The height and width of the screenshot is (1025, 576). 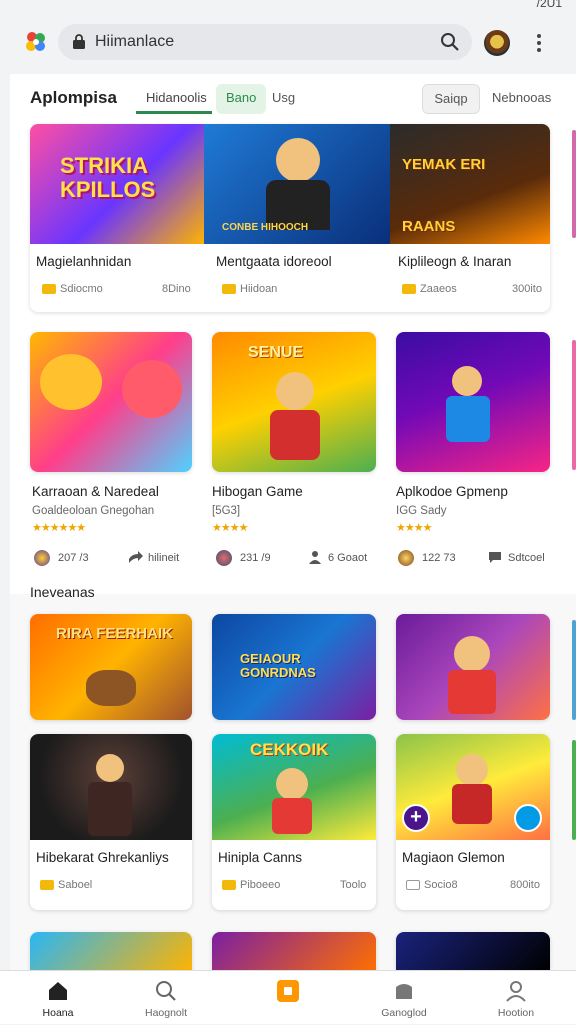 What do you see at coordinates (93, 511) in the screenshot?
I see `game-subtitle: Goaldeoloan Gnegohan` at bounding box center [93, 511].